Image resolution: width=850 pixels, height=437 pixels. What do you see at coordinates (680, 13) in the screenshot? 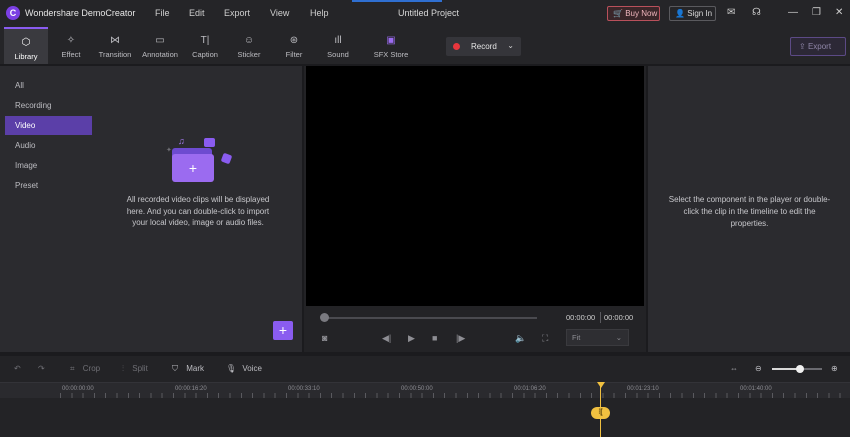
I see `user-icon: 👤` at bounding box center [680, 13].